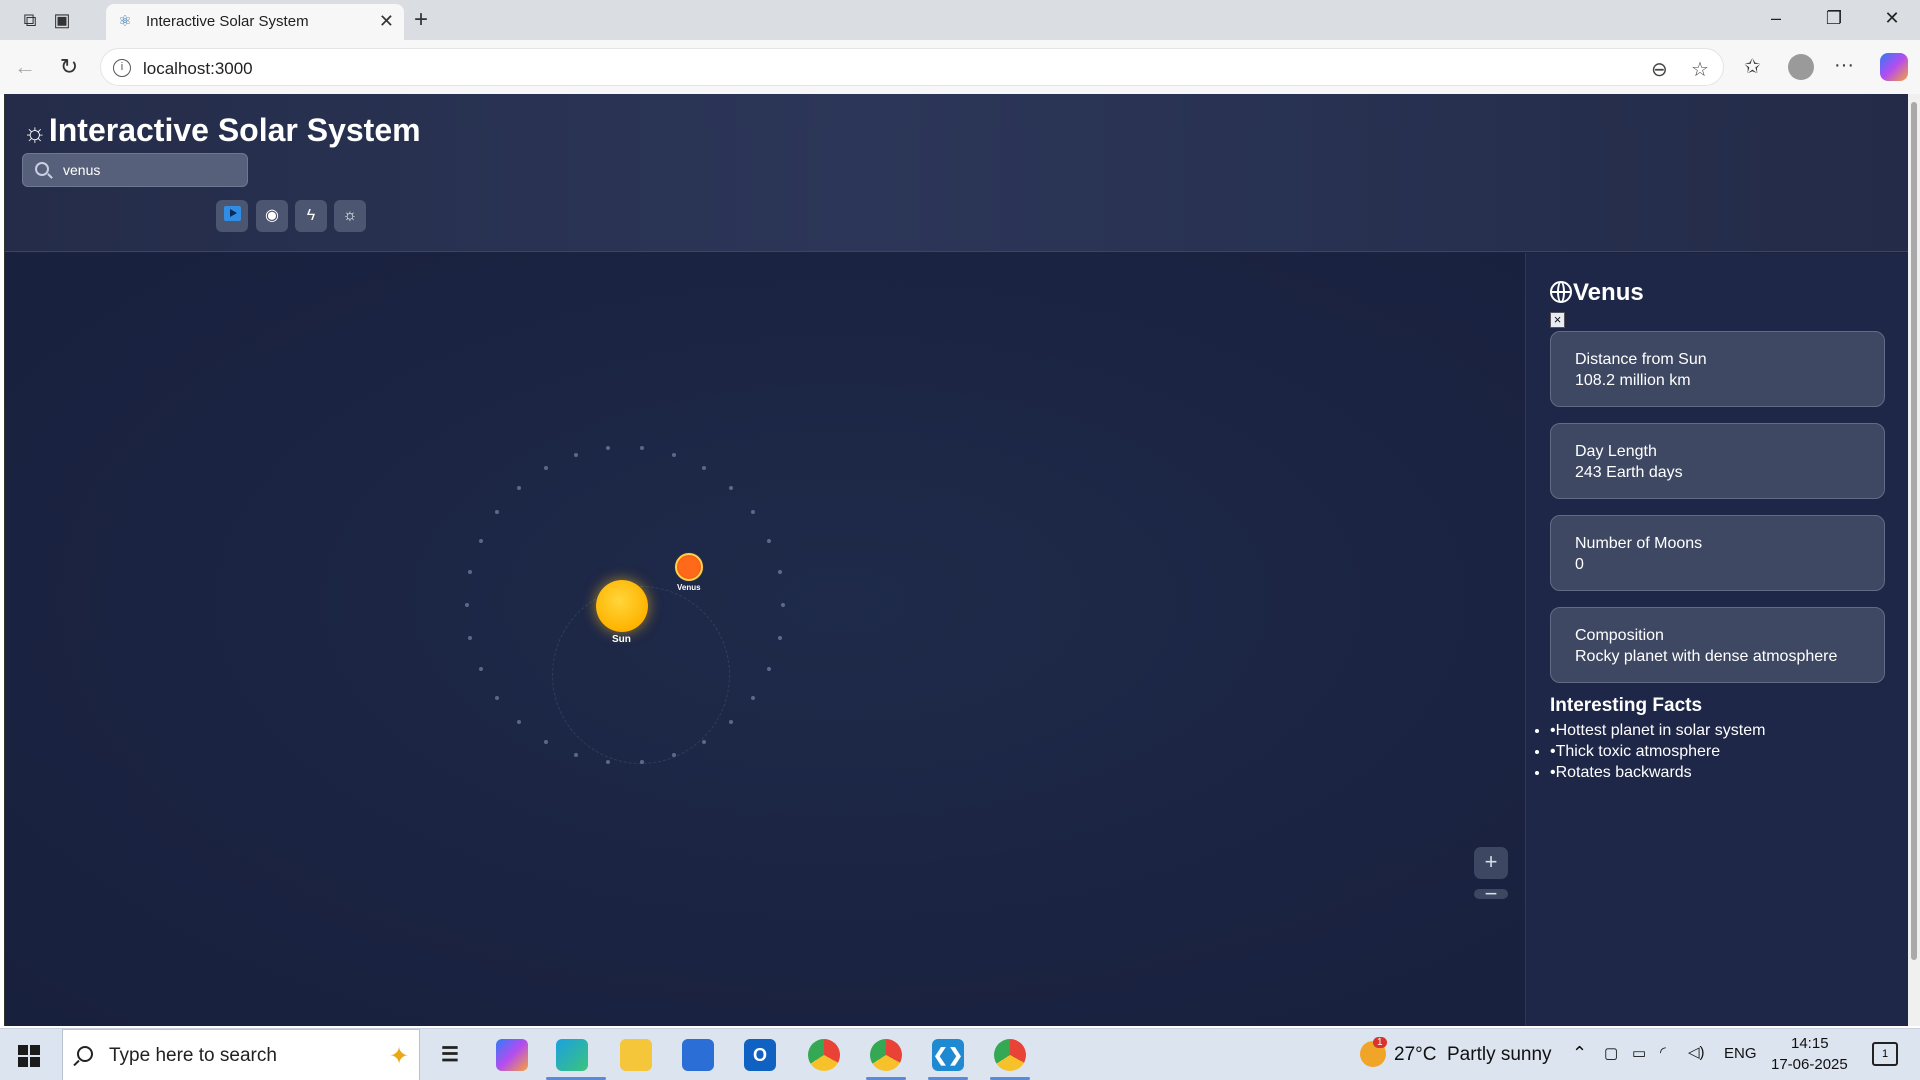 The width and height of the screenshot is (1920, 1080). What do you see at coordinates (29, 1056) in the screenshot?
I see `windows-start-icon` at bounding box center [29, 1056].